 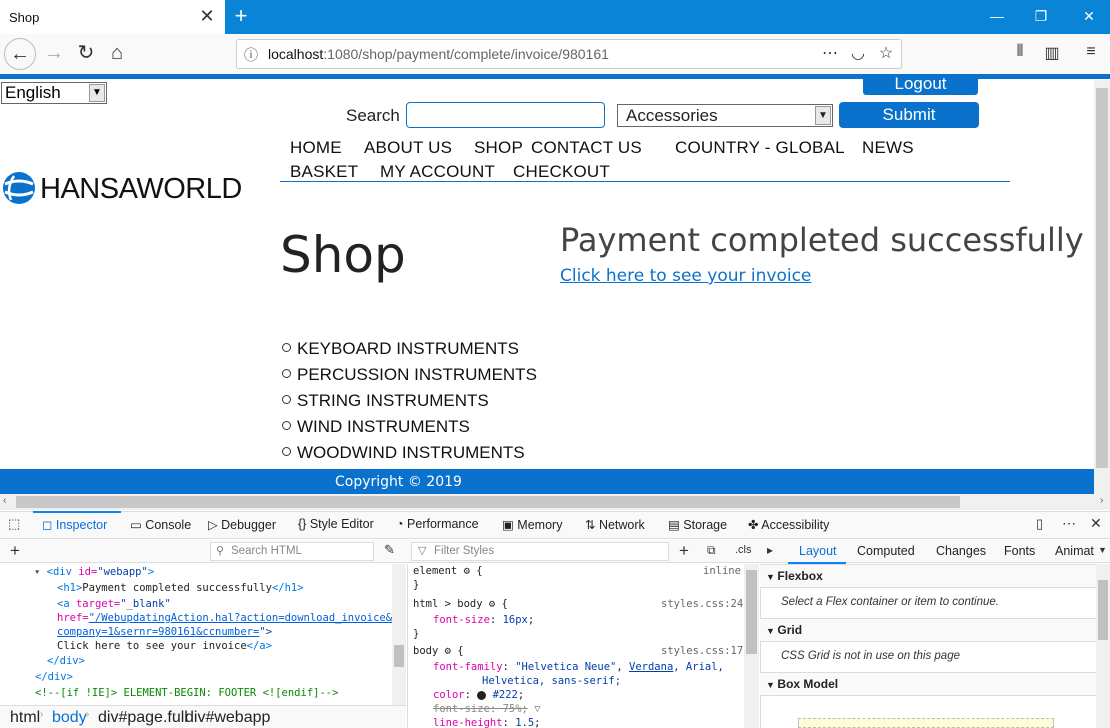 What do you see at coordinates (400, 349) in the screenshot?
I see `list-item: KEYBOARD INSTRUMENTS` at bounding box center [400, 349].